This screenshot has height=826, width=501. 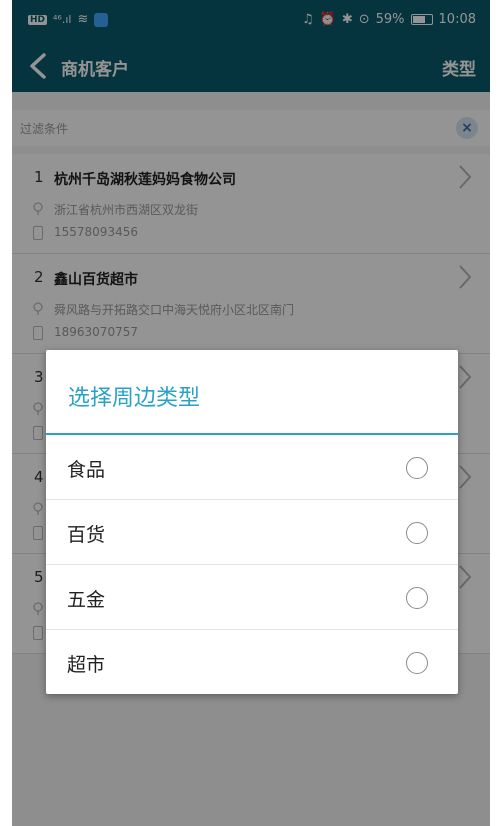 I want to click on option-label: 五金, so click(x=86, y=600).